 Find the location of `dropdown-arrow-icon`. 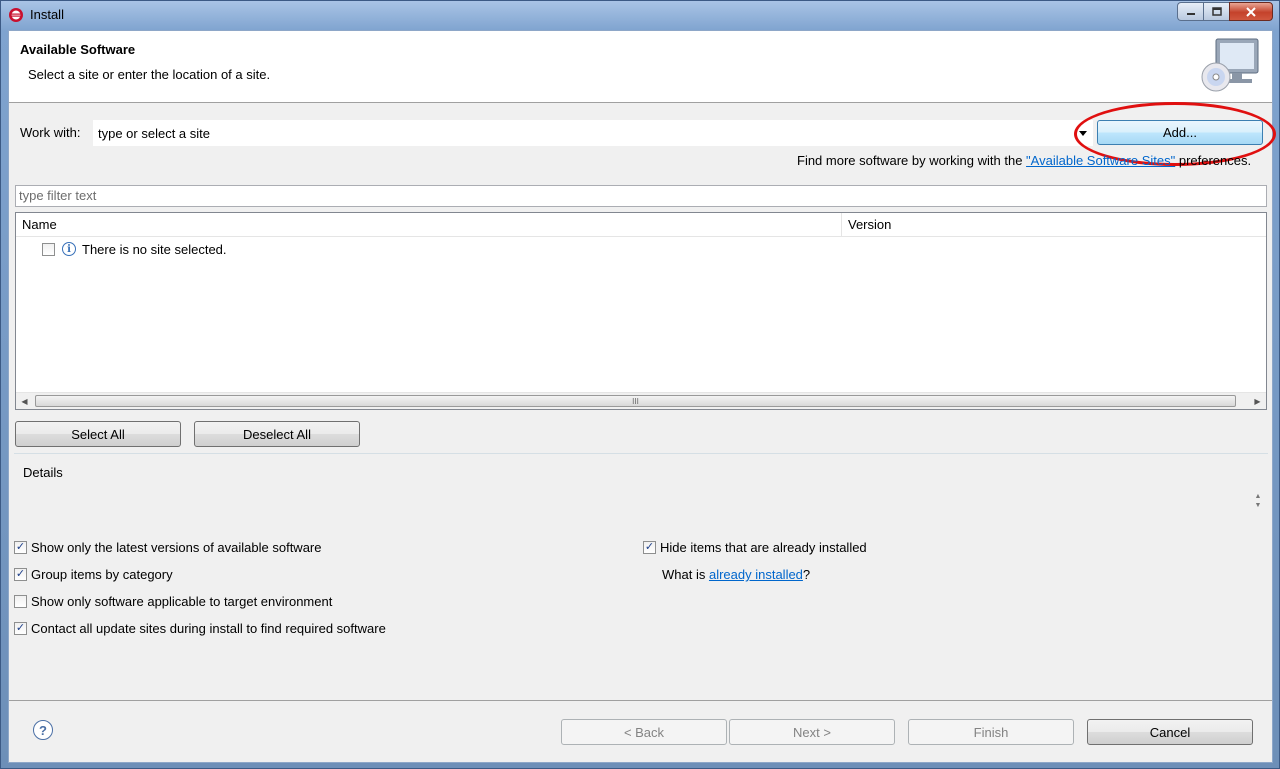

dropdown-arrow-icon is located at coordinates (1083, 133).